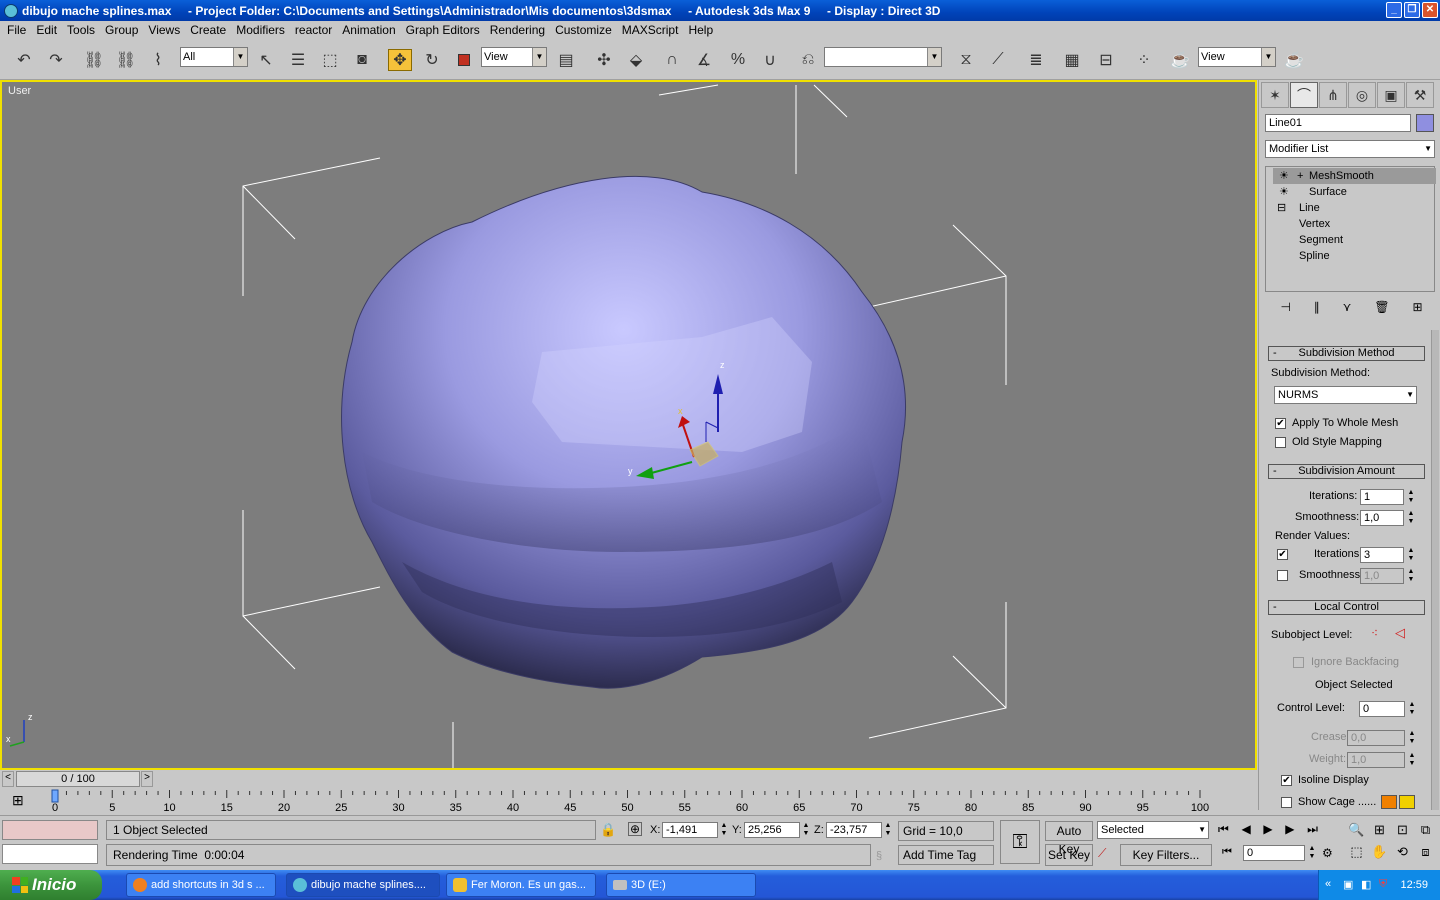 The image size is (1440, 900). What do you see at coordinates (1382, 555) in the screenshot?
I see `render-iterations-spinner: 3` at bounding box center [1382, 555].